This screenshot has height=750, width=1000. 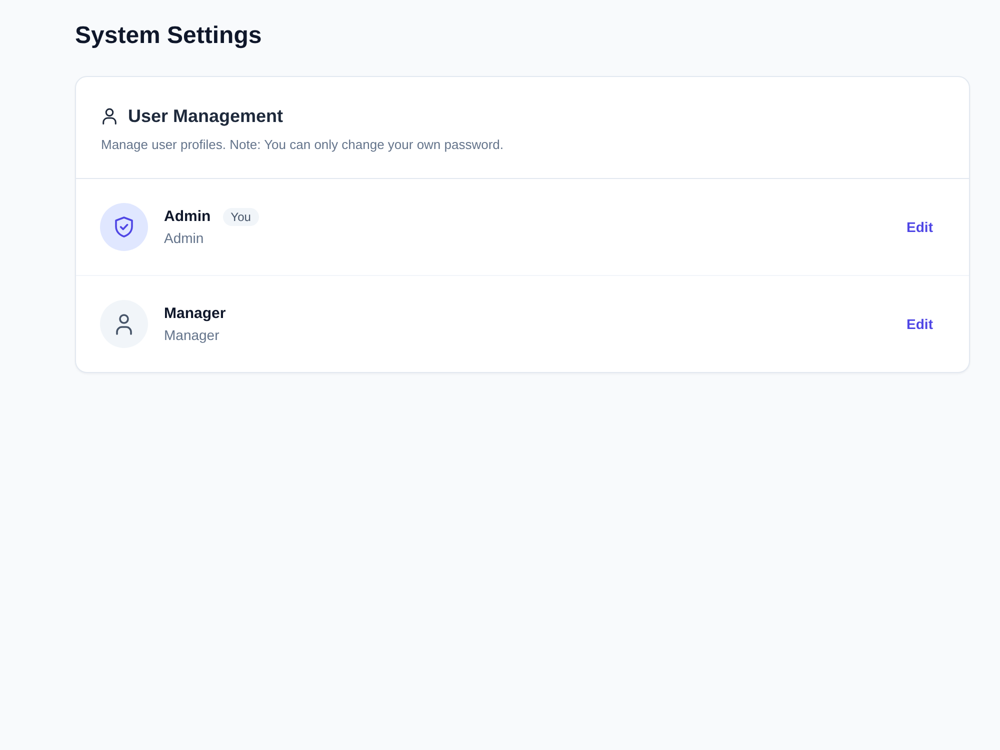 What do you see at coordinates (184, 238) in the screenshot?
I see `user-role: Admin` at bounding box center [184, 238].